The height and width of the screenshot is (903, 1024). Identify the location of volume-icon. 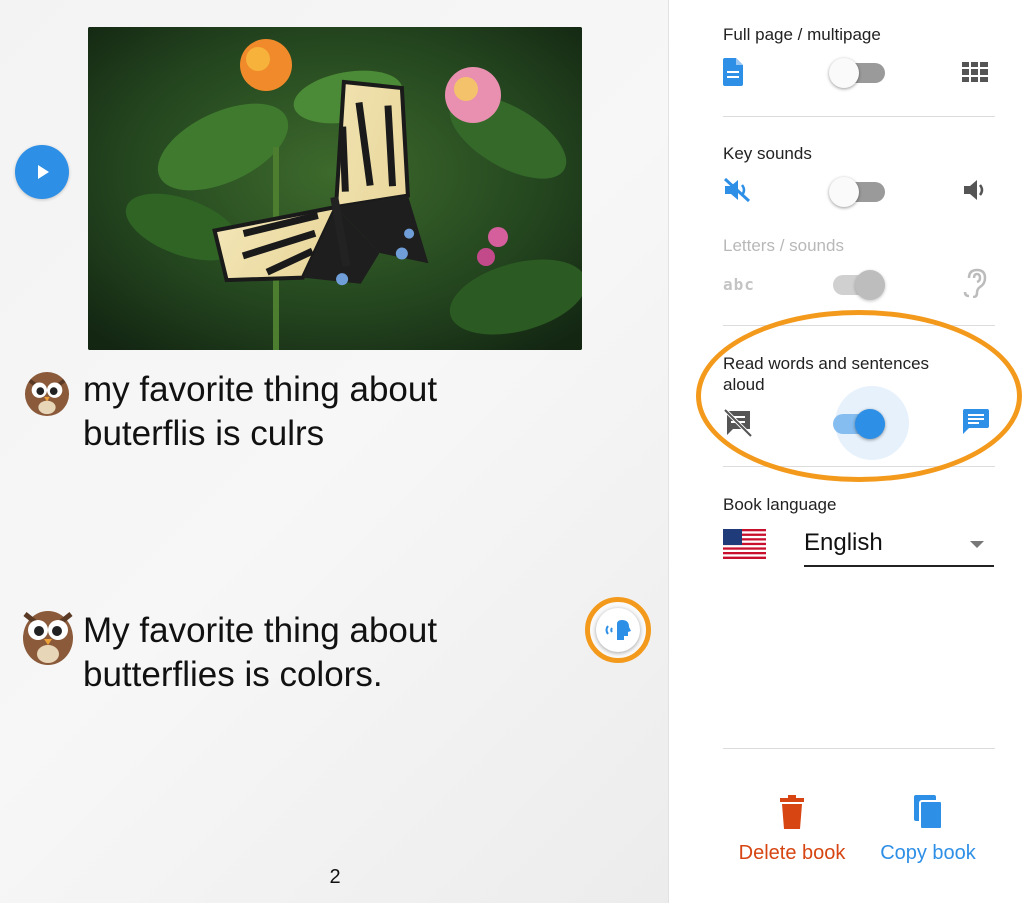
(975, 190).